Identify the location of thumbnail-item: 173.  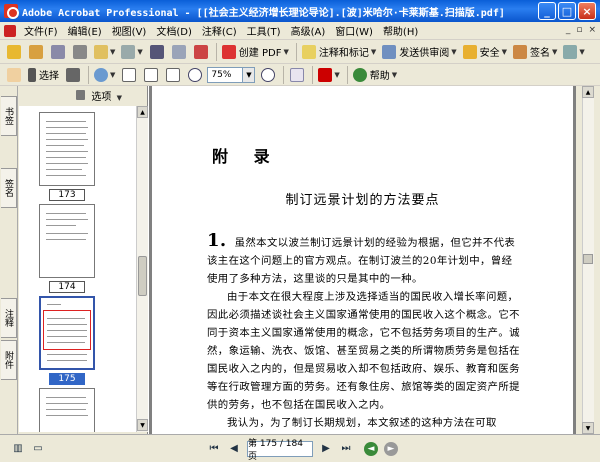
(67, 156).